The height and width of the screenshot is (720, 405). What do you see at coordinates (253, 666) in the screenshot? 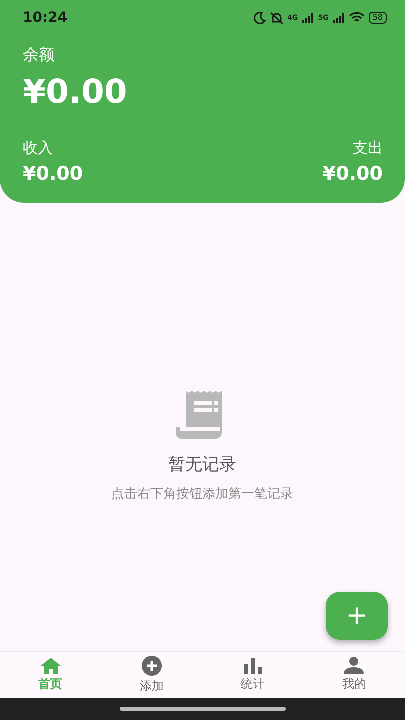
I see `bar-chart-icon` at bounding box center [253, 666].